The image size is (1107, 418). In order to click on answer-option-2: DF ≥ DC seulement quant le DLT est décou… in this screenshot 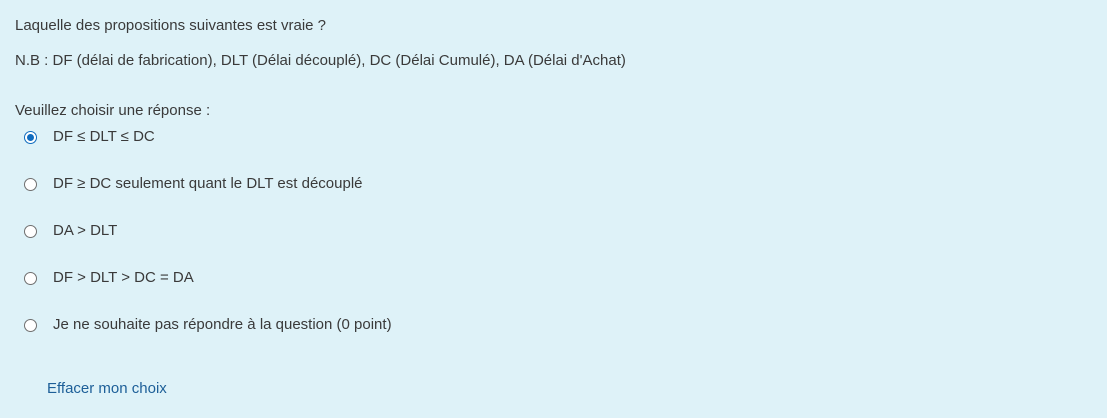, I will do `click(558, 184)`.